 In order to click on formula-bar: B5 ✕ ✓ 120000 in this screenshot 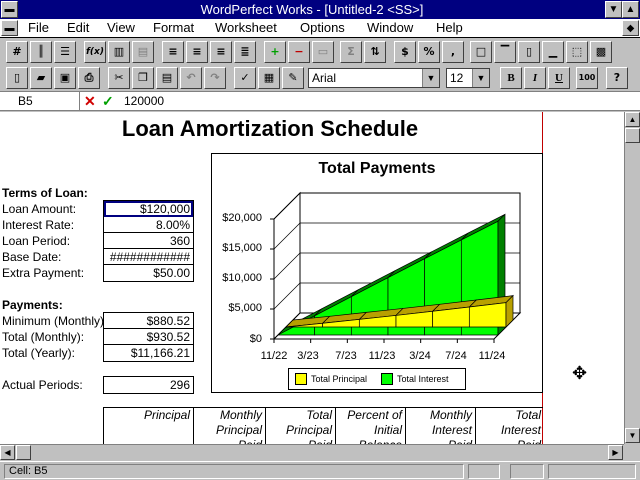, I will do `click(320, 101)`.